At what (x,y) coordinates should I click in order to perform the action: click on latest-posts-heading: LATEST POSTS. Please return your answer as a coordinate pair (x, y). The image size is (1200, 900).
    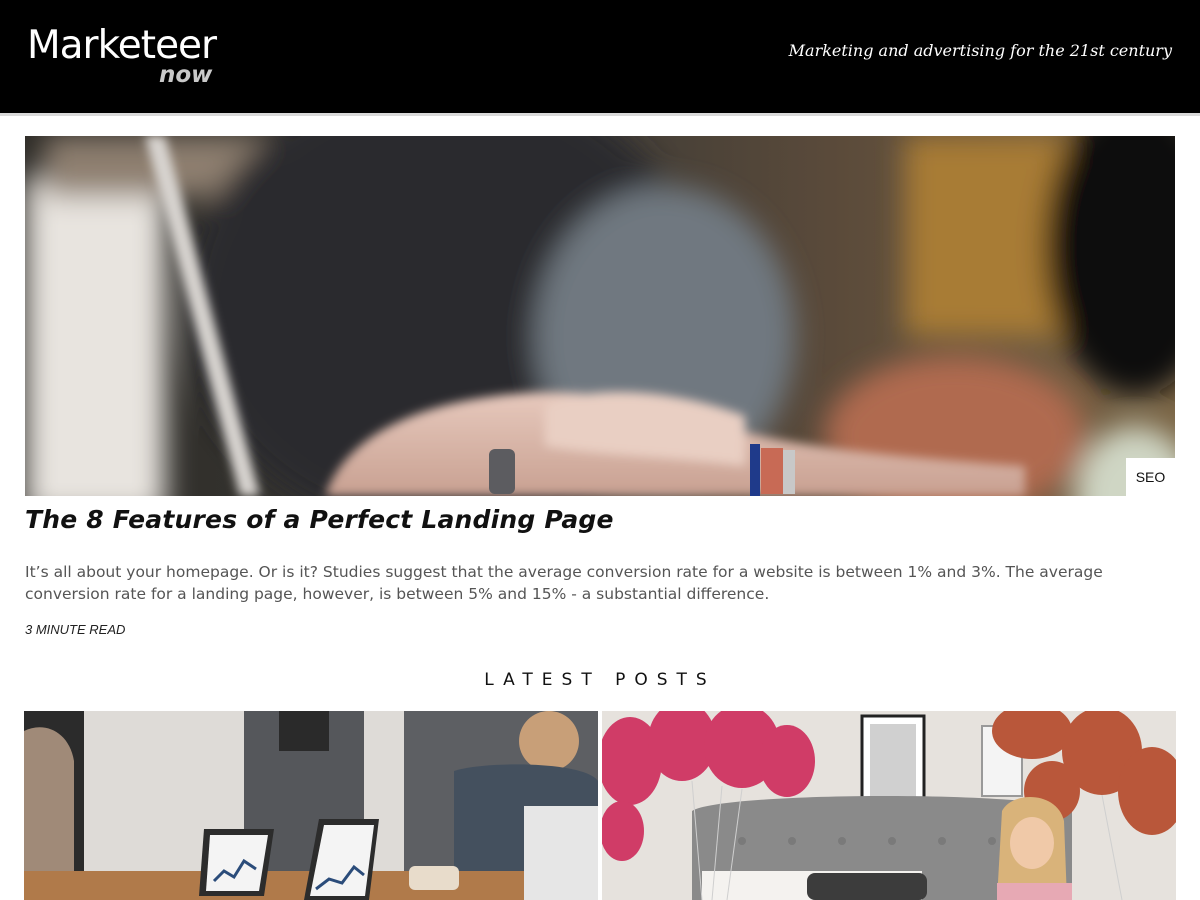
    Looking at the image, I should click on (600, 680).